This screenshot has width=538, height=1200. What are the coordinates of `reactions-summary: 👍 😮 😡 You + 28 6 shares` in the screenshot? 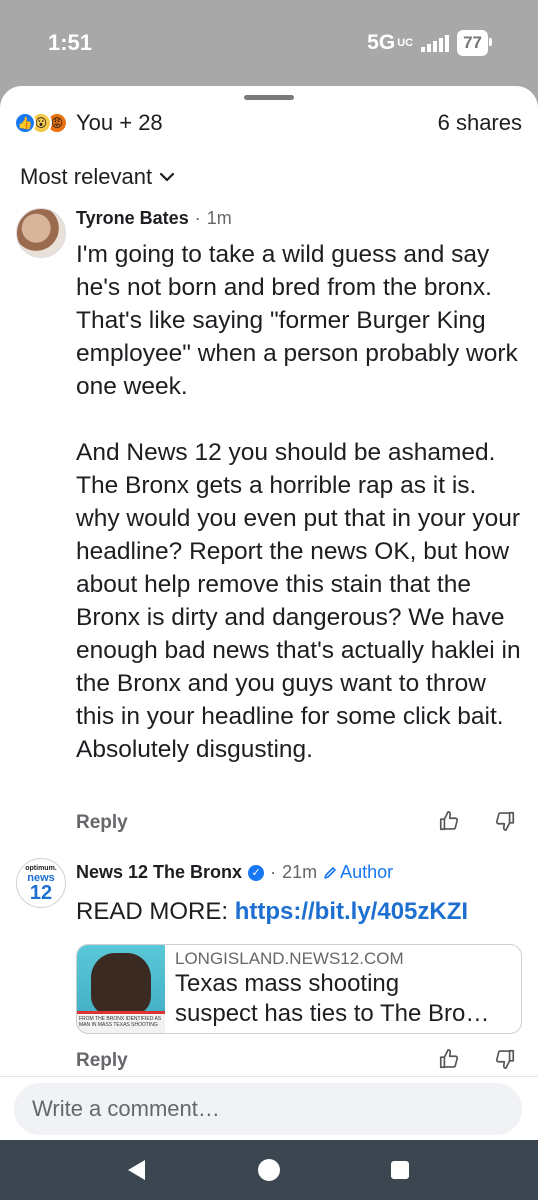 It's located at (268, 123).